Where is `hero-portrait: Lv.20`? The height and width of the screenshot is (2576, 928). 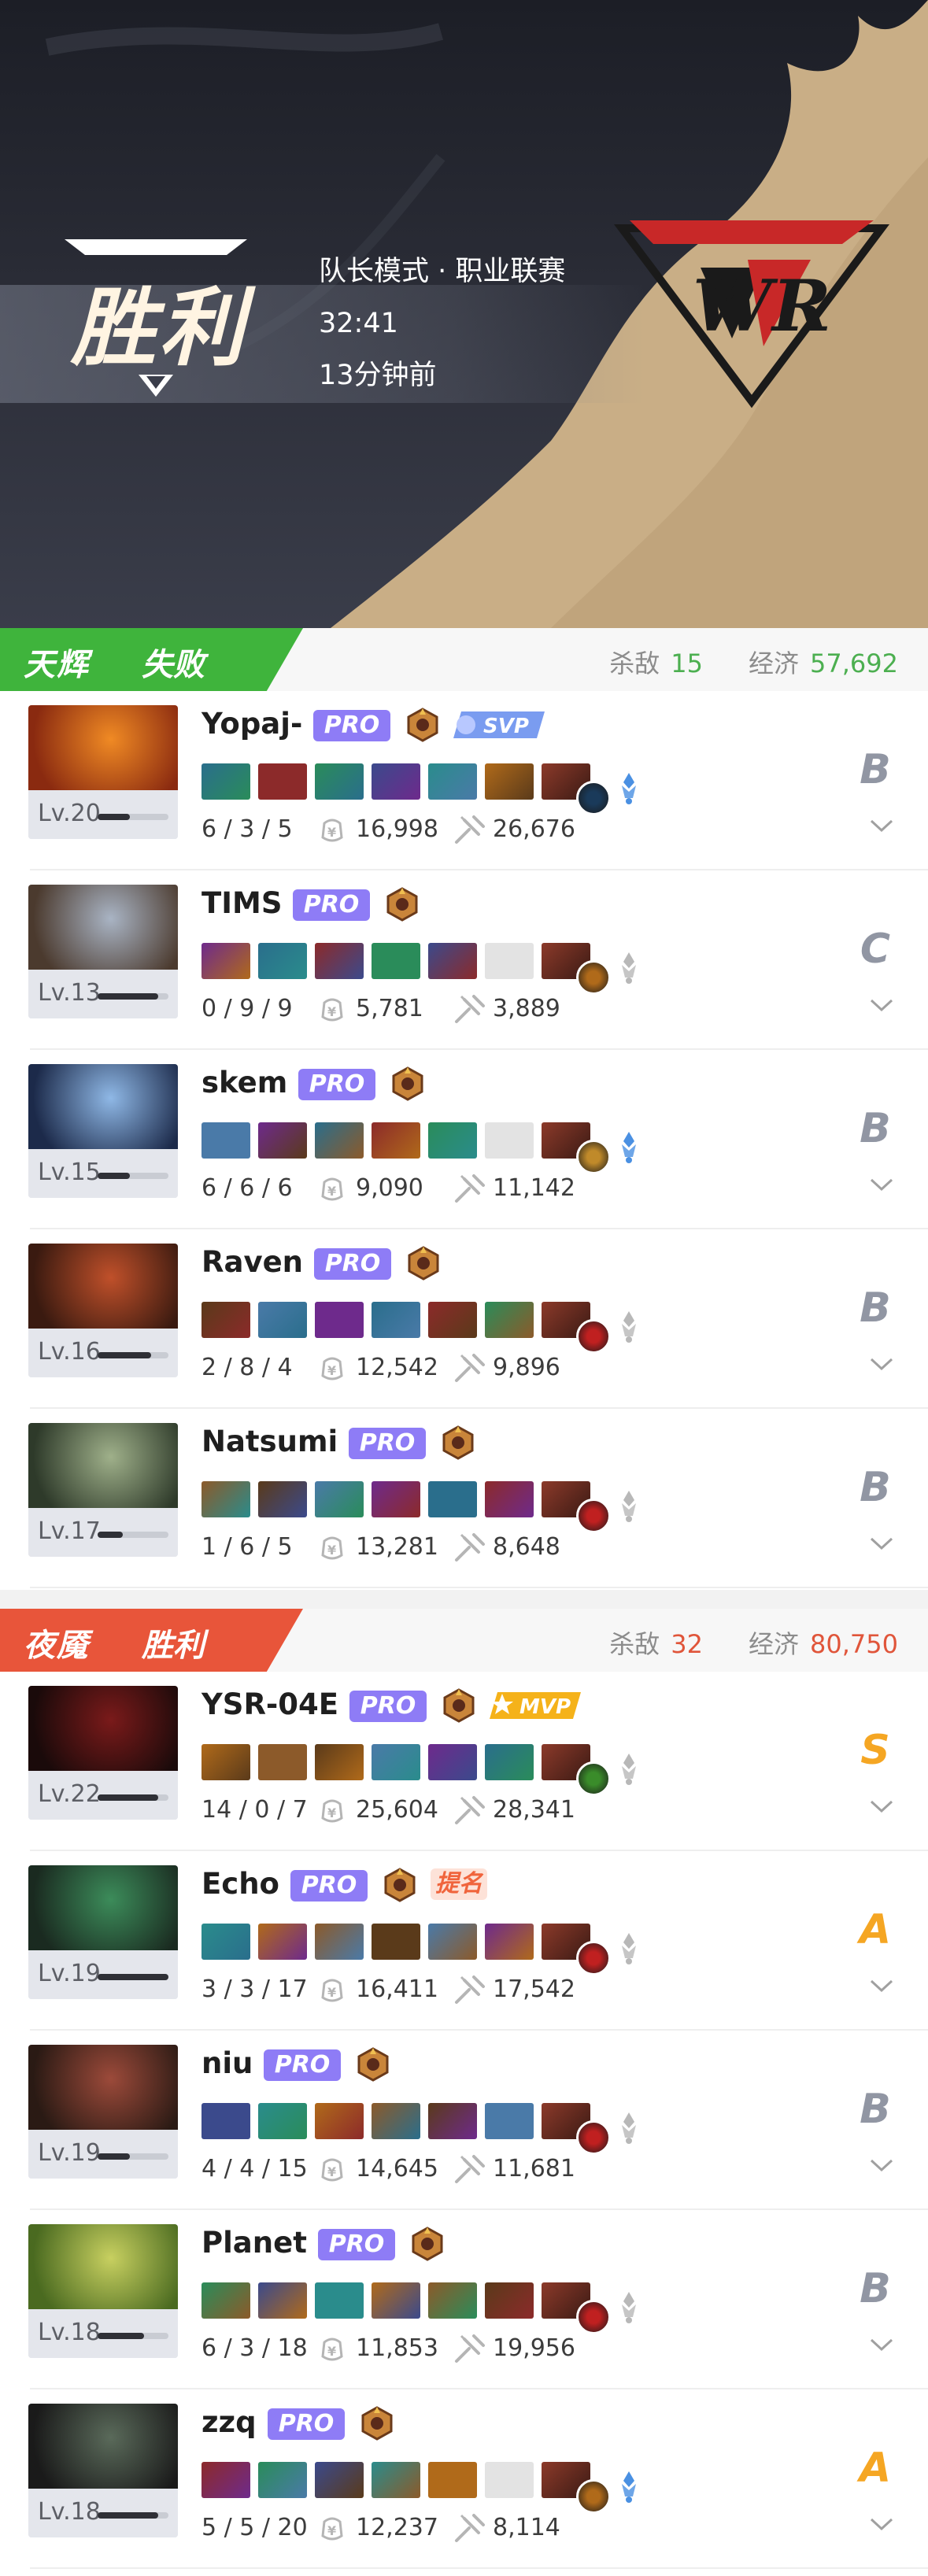
hero-portrait: Lv.20 is located at coordinates (103, 772).